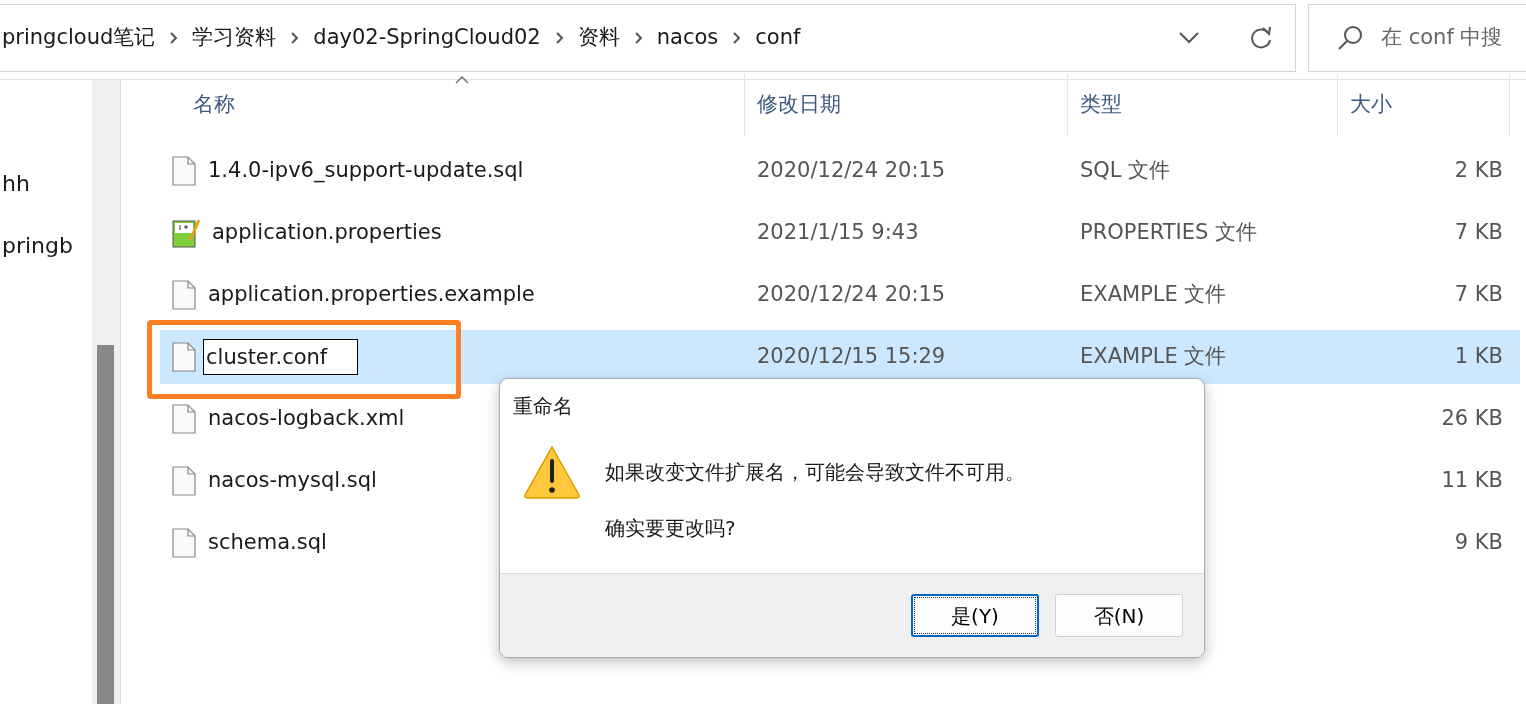  I want to click on file-name: application.properties.example, so click(371, 295).